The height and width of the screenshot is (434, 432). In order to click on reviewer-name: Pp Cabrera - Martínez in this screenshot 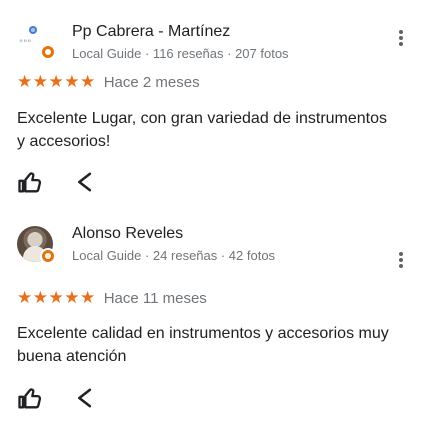, I will do `click(151, 32)`.